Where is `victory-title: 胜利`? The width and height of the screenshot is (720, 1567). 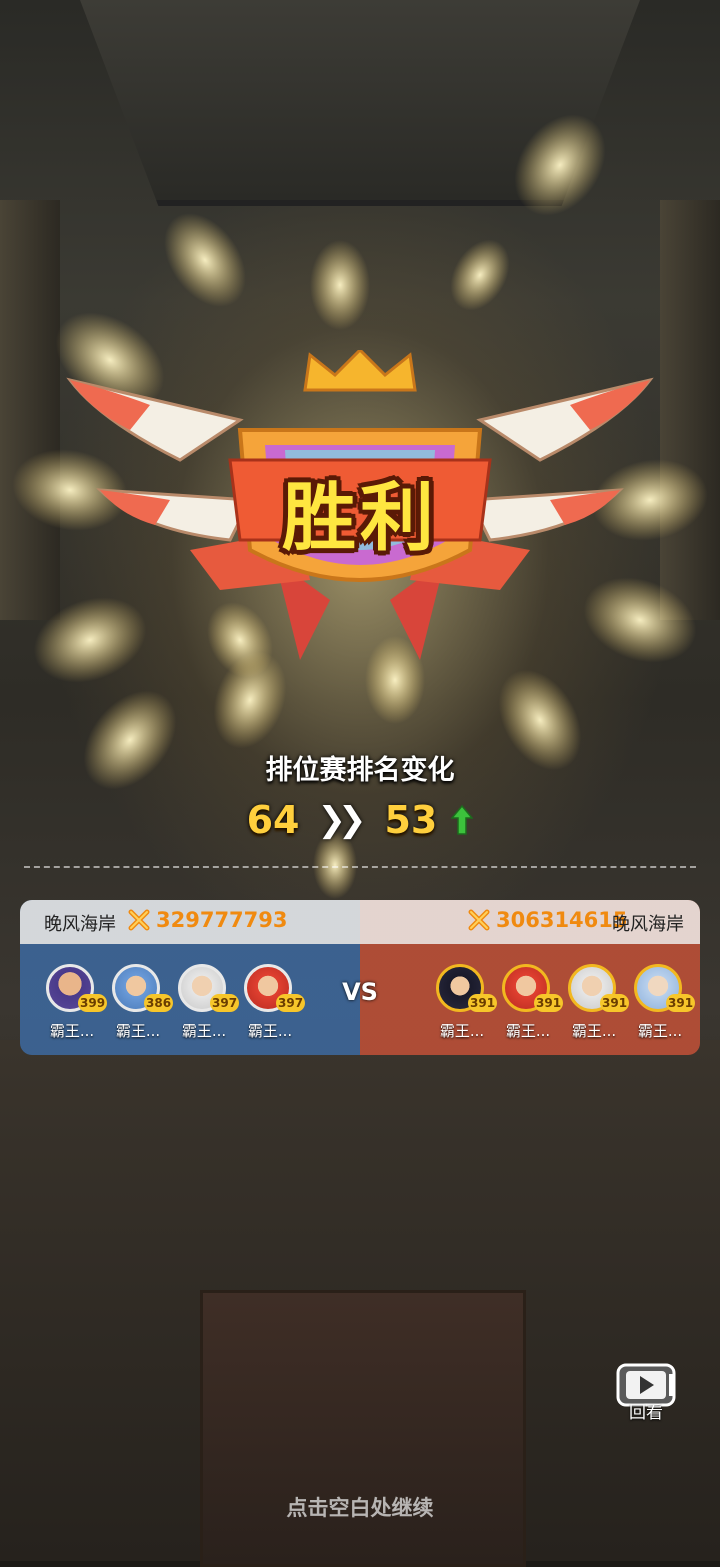 victory-title: 胜利 is located at coordinates (360, 518).